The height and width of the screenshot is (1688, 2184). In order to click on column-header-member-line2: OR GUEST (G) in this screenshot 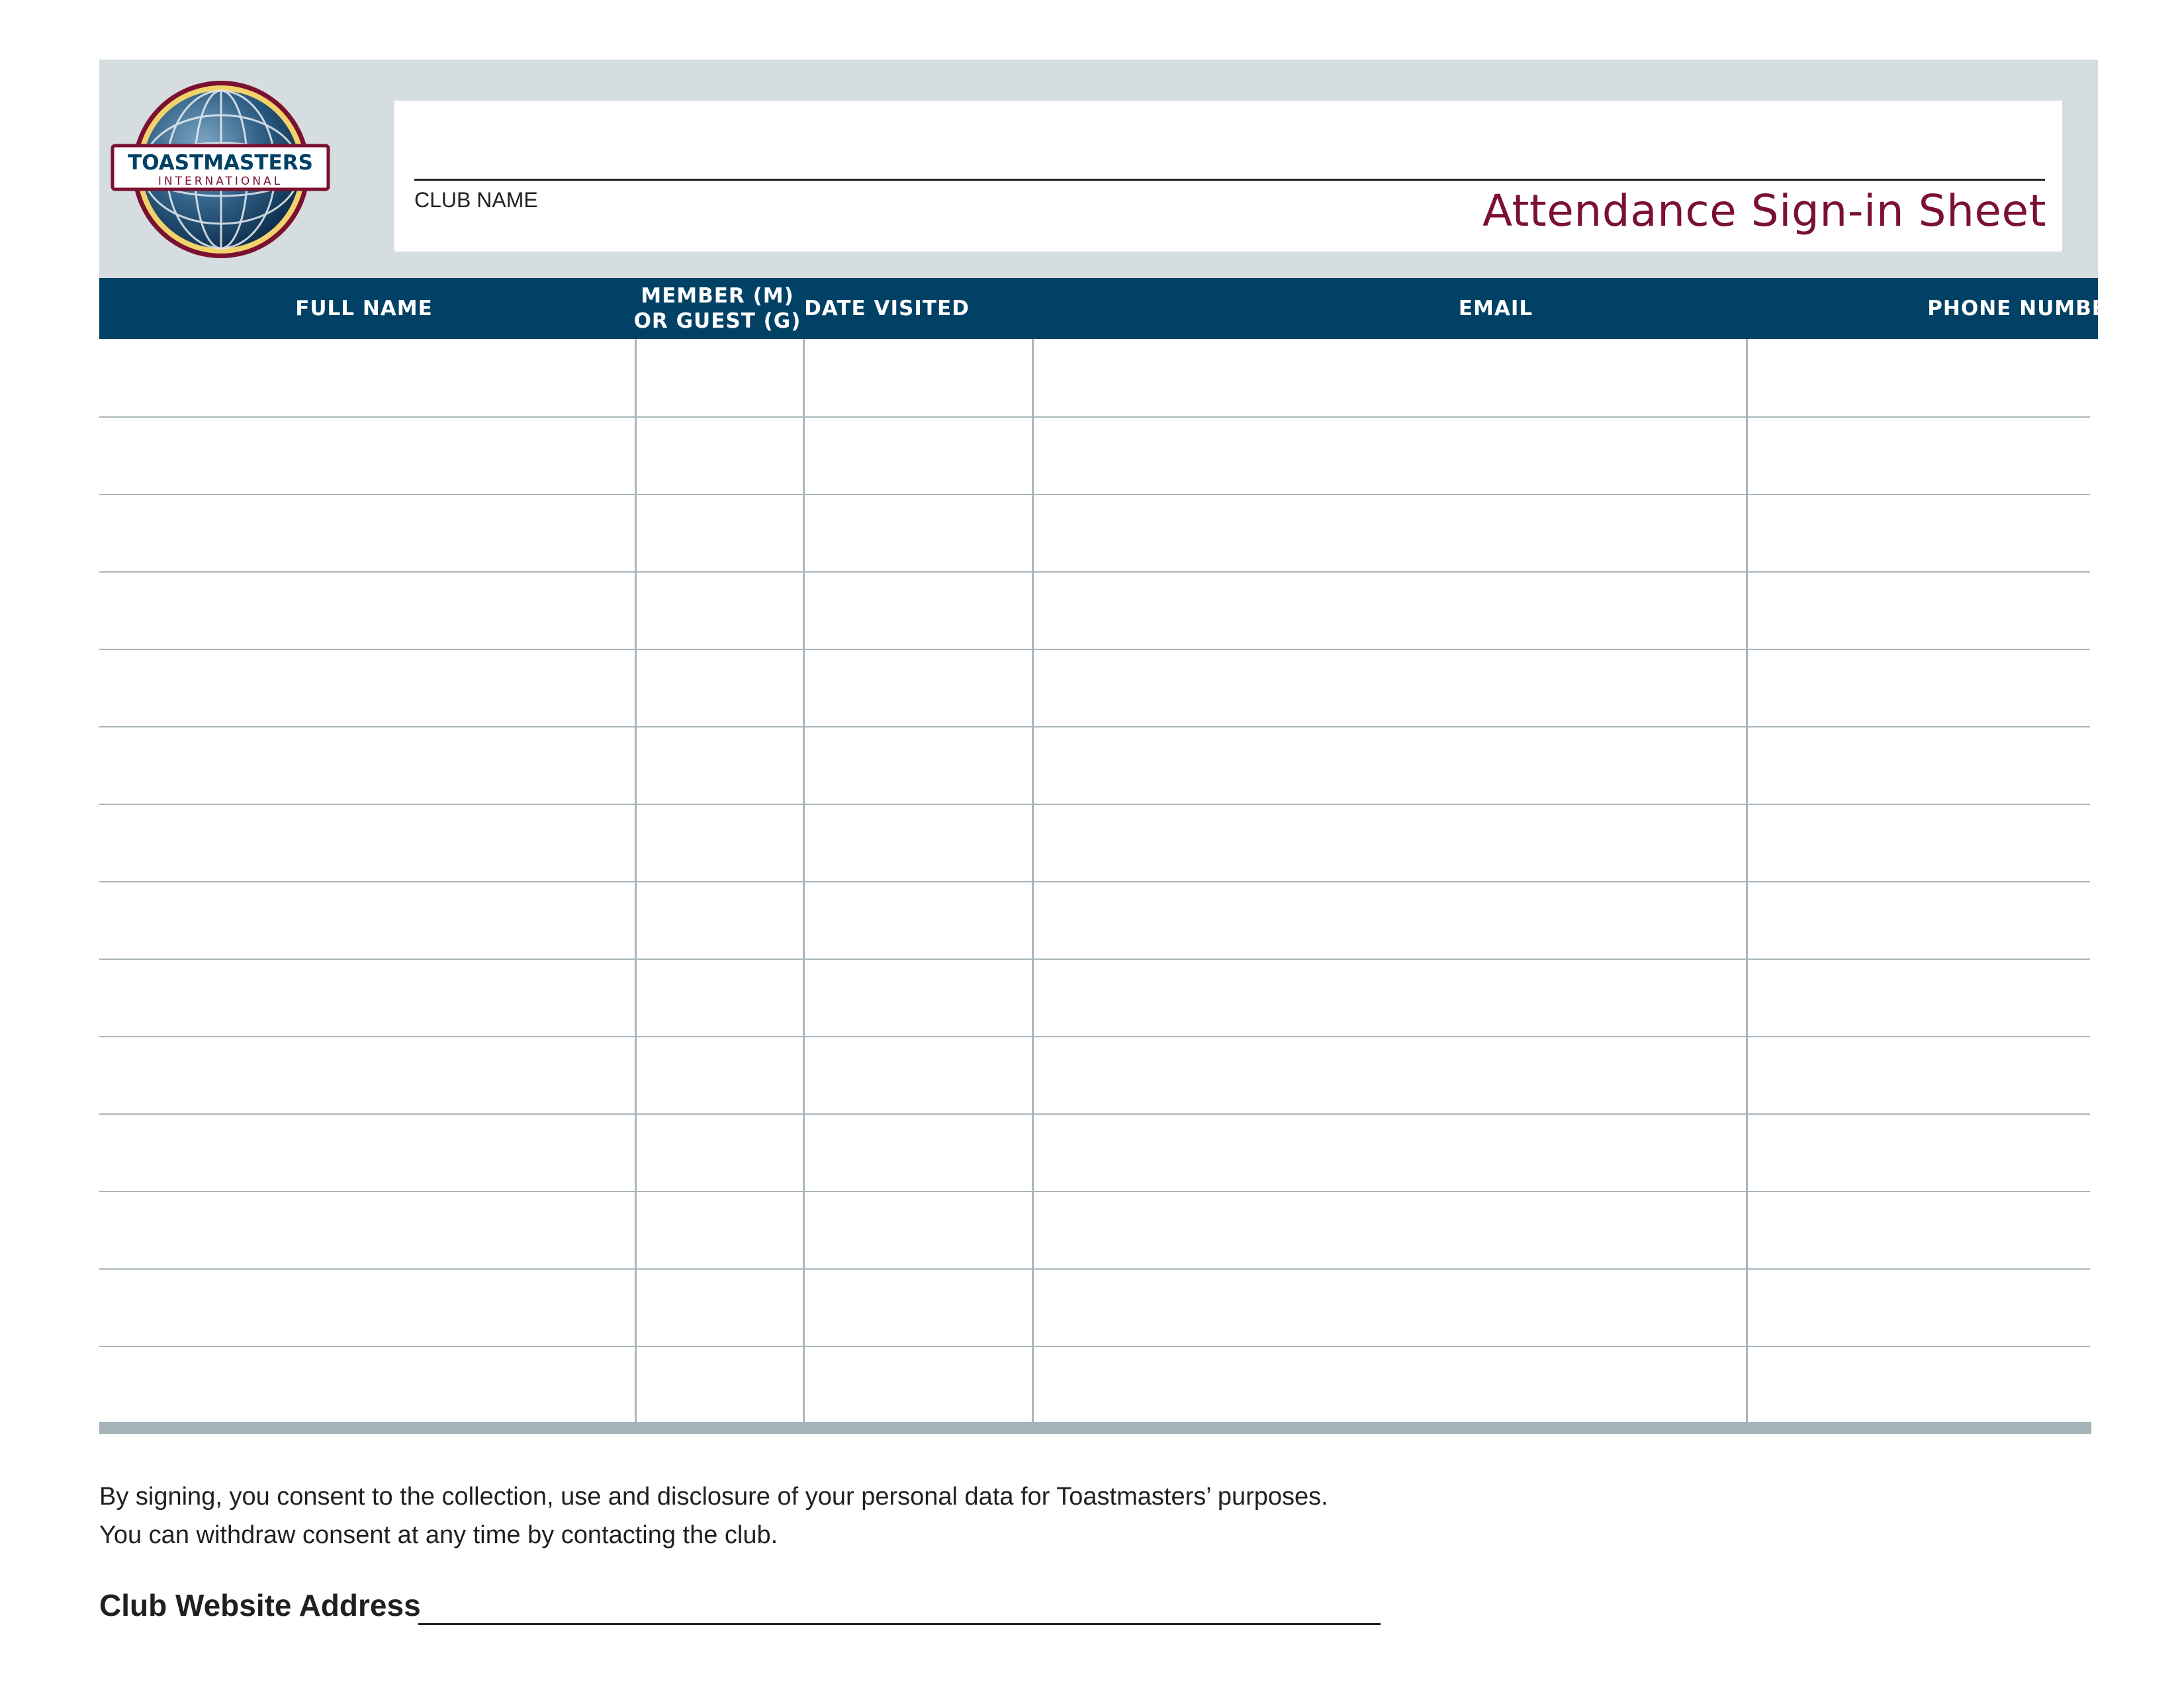, I will do `click(717, 321)`.